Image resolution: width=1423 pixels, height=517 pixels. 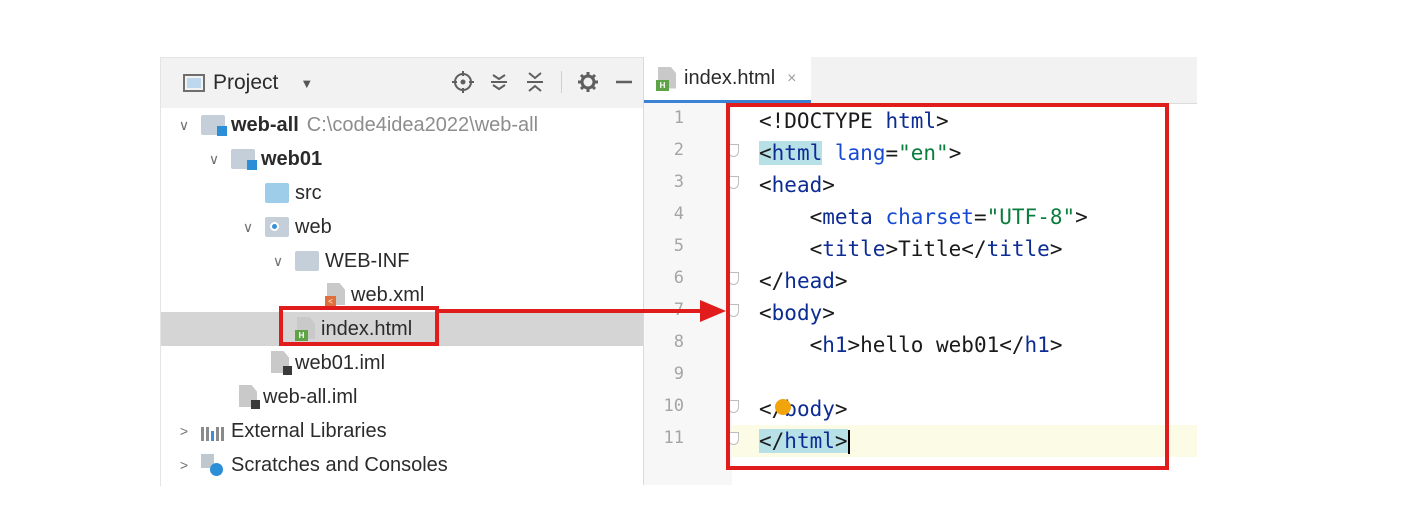 I want to click on tree-node-web-all-iml: web-all.iml, so click(x=402, y=397).